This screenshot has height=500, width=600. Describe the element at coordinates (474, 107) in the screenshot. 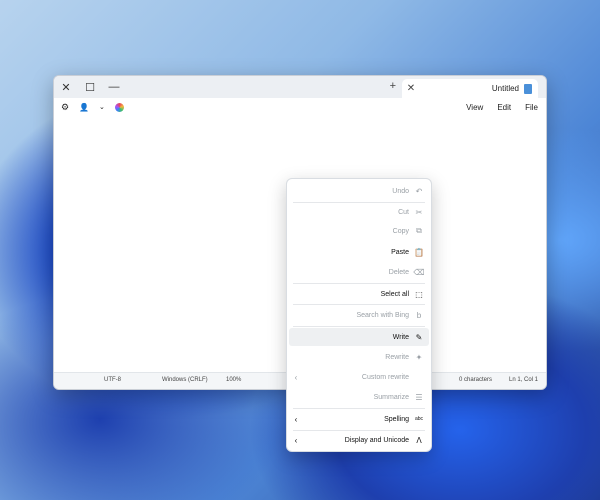

I see `menu-view: View` at that location.